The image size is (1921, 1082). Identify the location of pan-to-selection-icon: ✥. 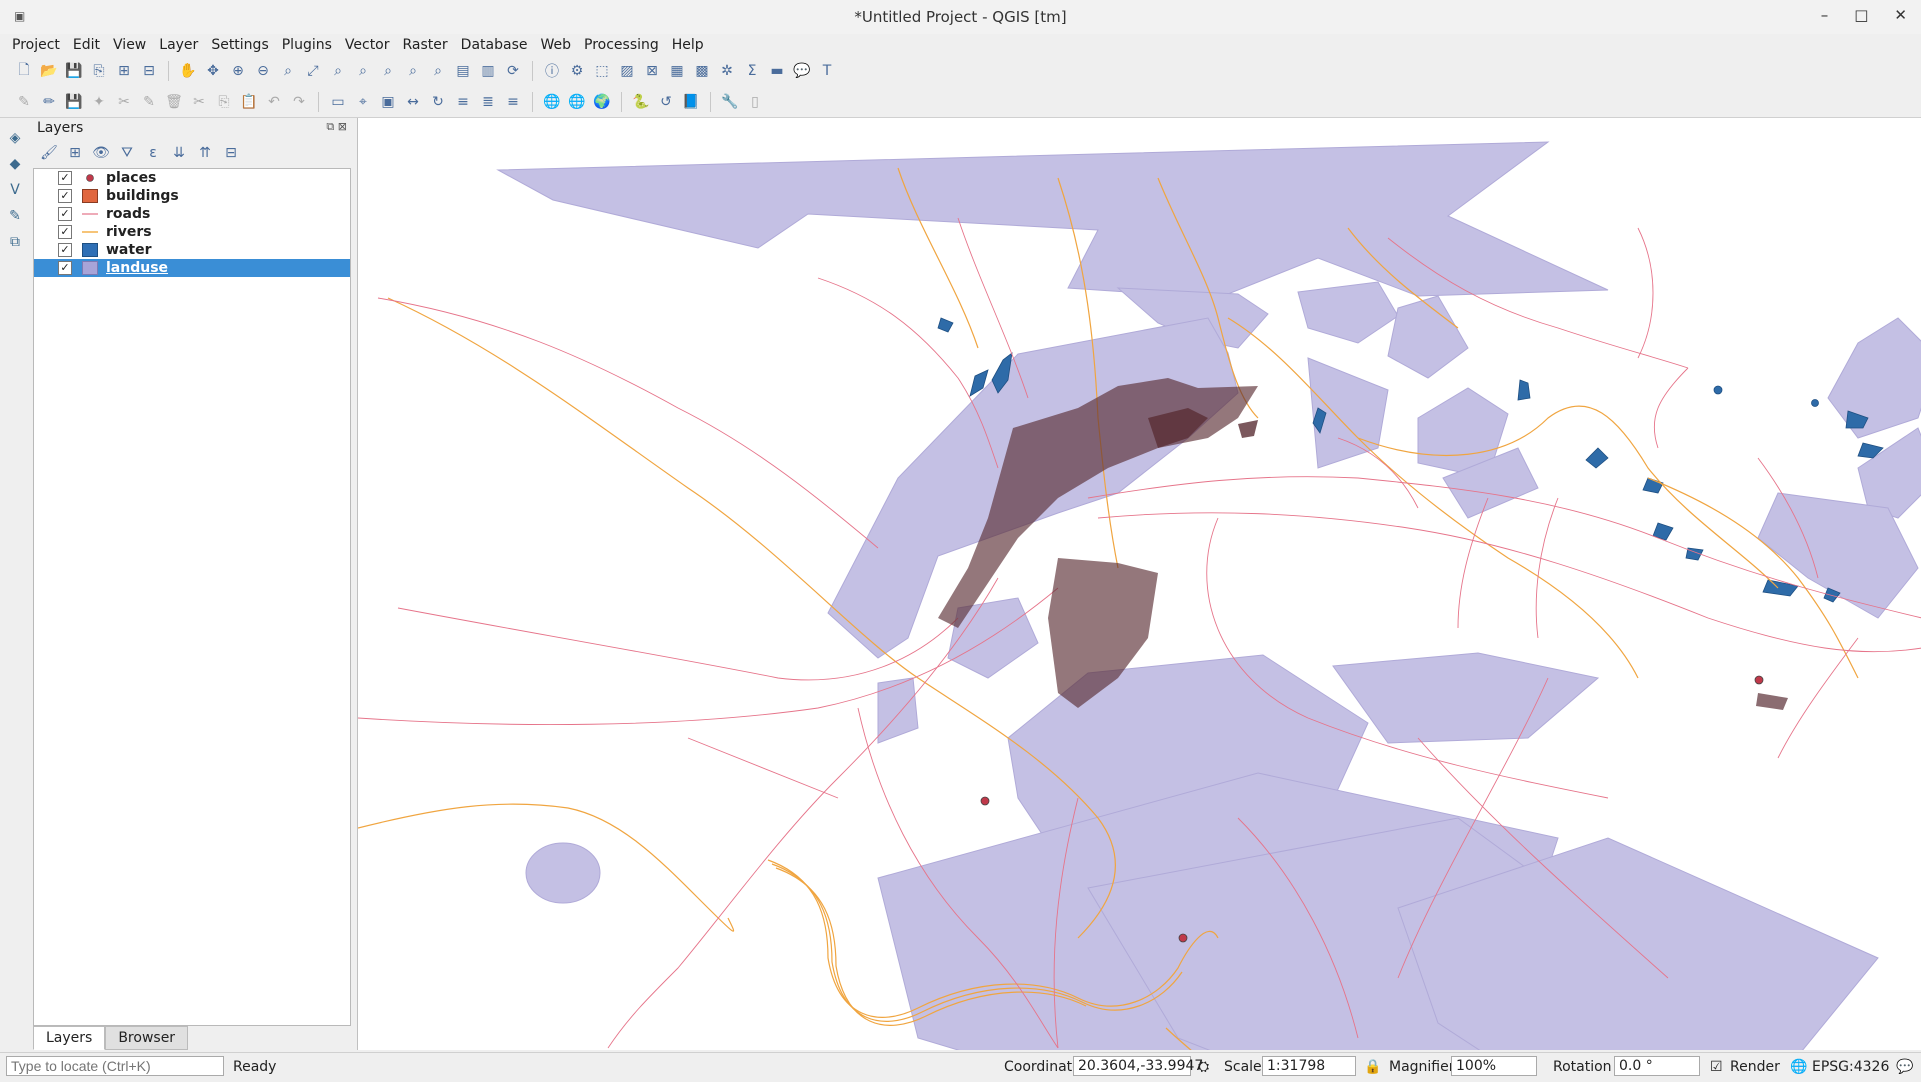
(213, 71).